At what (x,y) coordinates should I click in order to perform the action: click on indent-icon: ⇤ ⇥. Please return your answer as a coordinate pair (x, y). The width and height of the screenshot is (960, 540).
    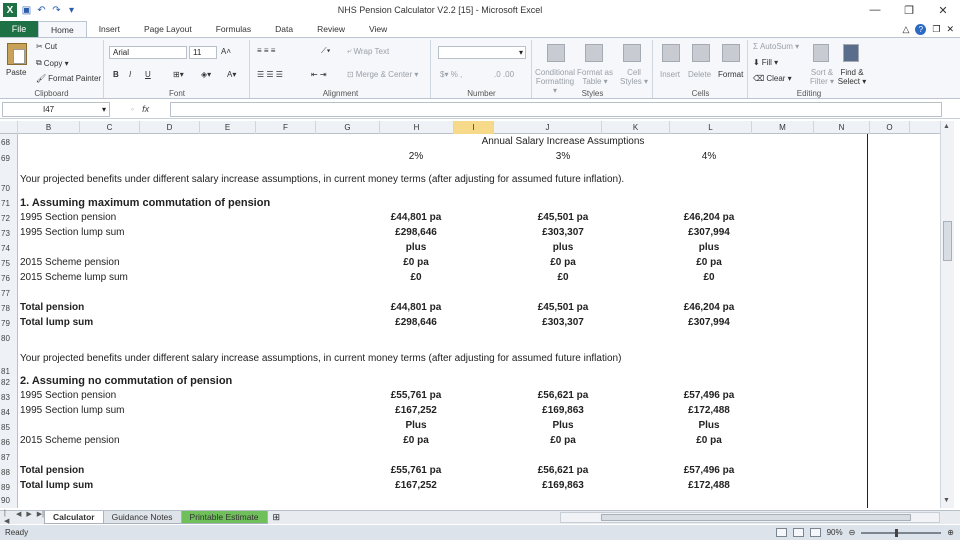
    Looking at the image, I should click on (319, 74).